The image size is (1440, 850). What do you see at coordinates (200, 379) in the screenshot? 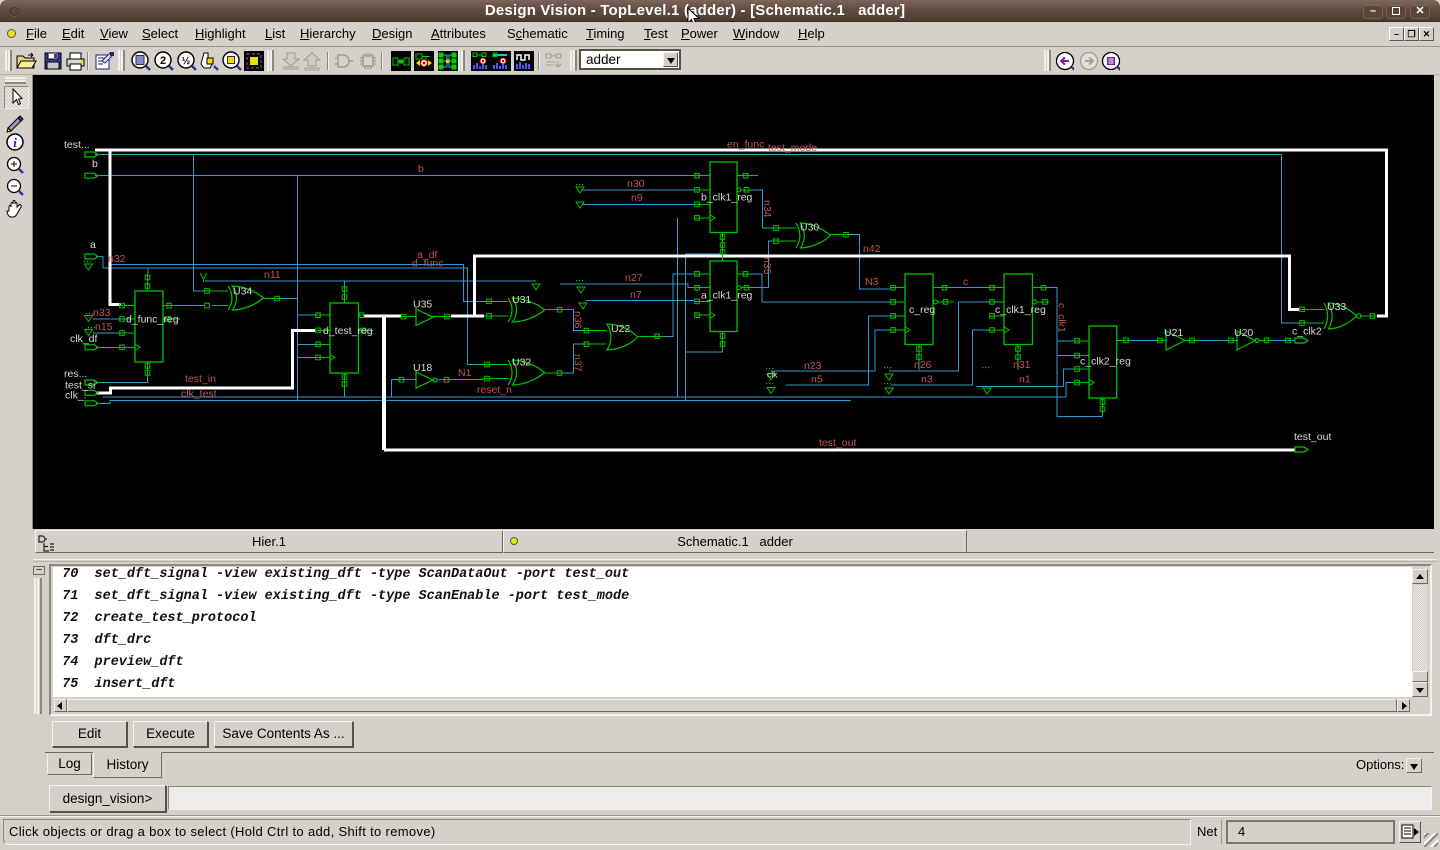
I see `svg-text: test_in` at bounding box center [200, 379].